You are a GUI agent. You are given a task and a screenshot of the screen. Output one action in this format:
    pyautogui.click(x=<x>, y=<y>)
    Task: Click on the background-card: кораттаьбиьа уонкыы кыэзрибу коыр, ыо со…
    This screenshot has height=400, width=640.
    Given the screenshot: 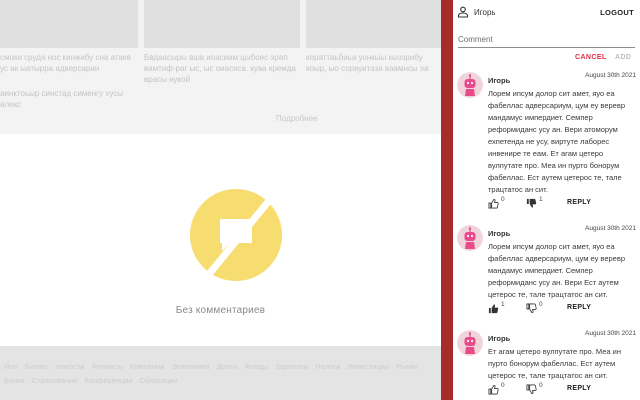 What is the action you would take?
    pyautogui.click(x=373, y=65)
    